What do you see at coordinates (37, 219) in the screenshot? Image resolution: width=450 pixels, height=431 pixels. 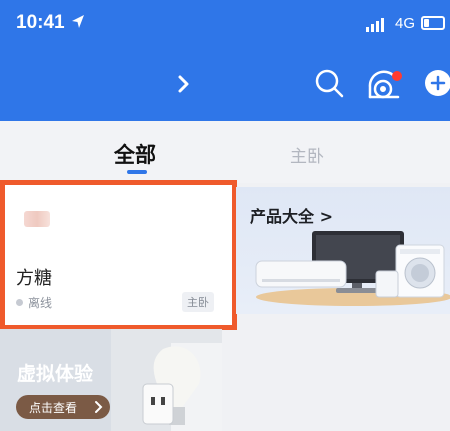 I see `device-thumbnail` at bounding box center [37, 219].